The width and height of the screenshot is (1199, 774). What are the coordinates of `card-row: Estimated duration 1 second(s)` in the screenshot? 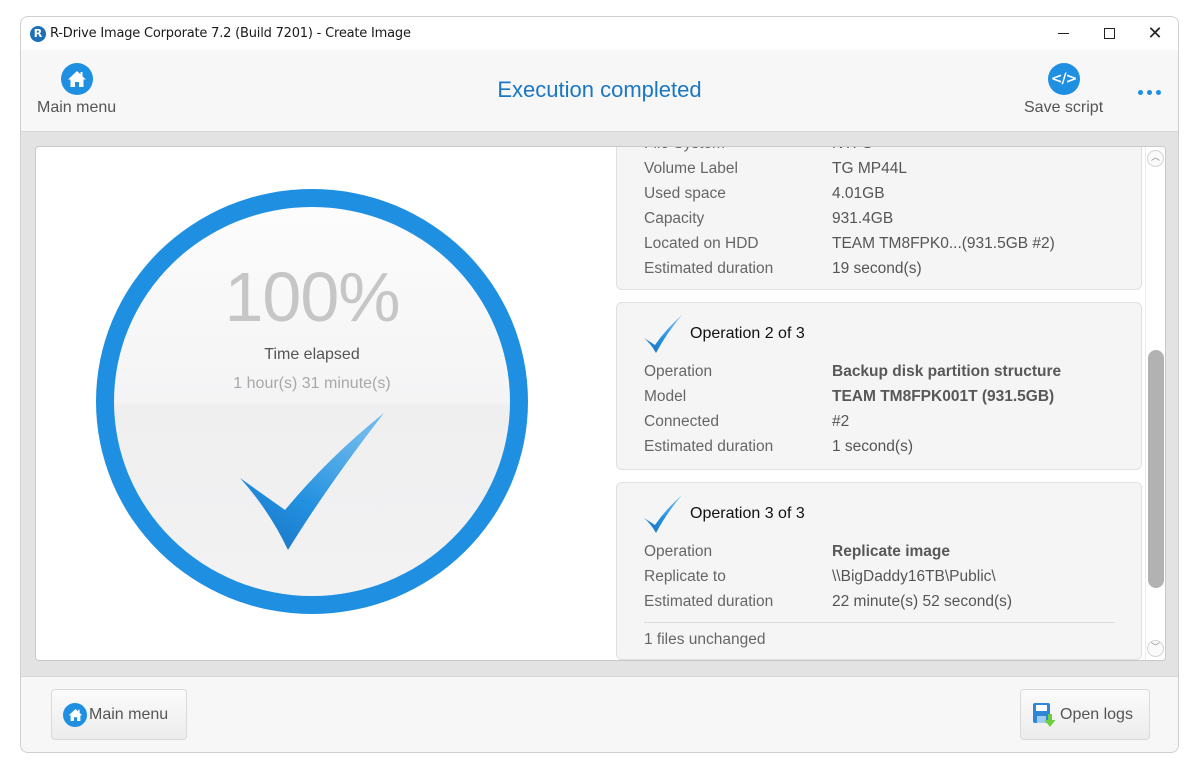 It's located at (778, 446).